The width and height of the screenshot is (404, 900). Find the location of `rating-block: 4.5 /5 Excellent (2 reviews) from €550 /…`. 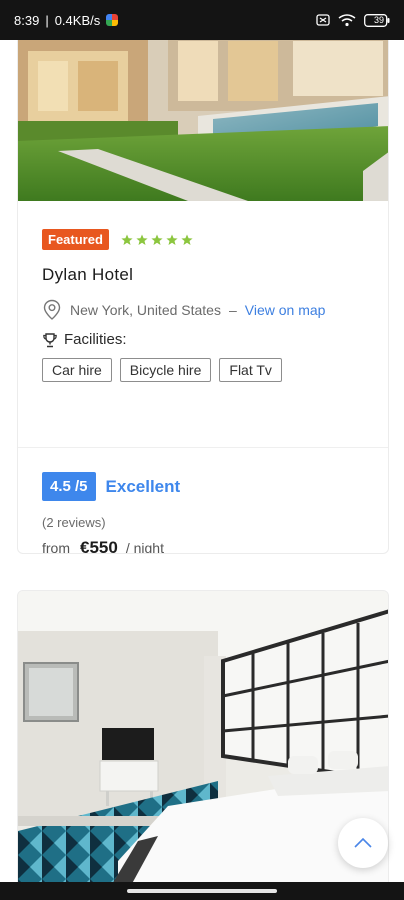

rating-block: 4.5 /5 Excellent (2 reviews) from €550 /… is located at coordinates (111, 513).